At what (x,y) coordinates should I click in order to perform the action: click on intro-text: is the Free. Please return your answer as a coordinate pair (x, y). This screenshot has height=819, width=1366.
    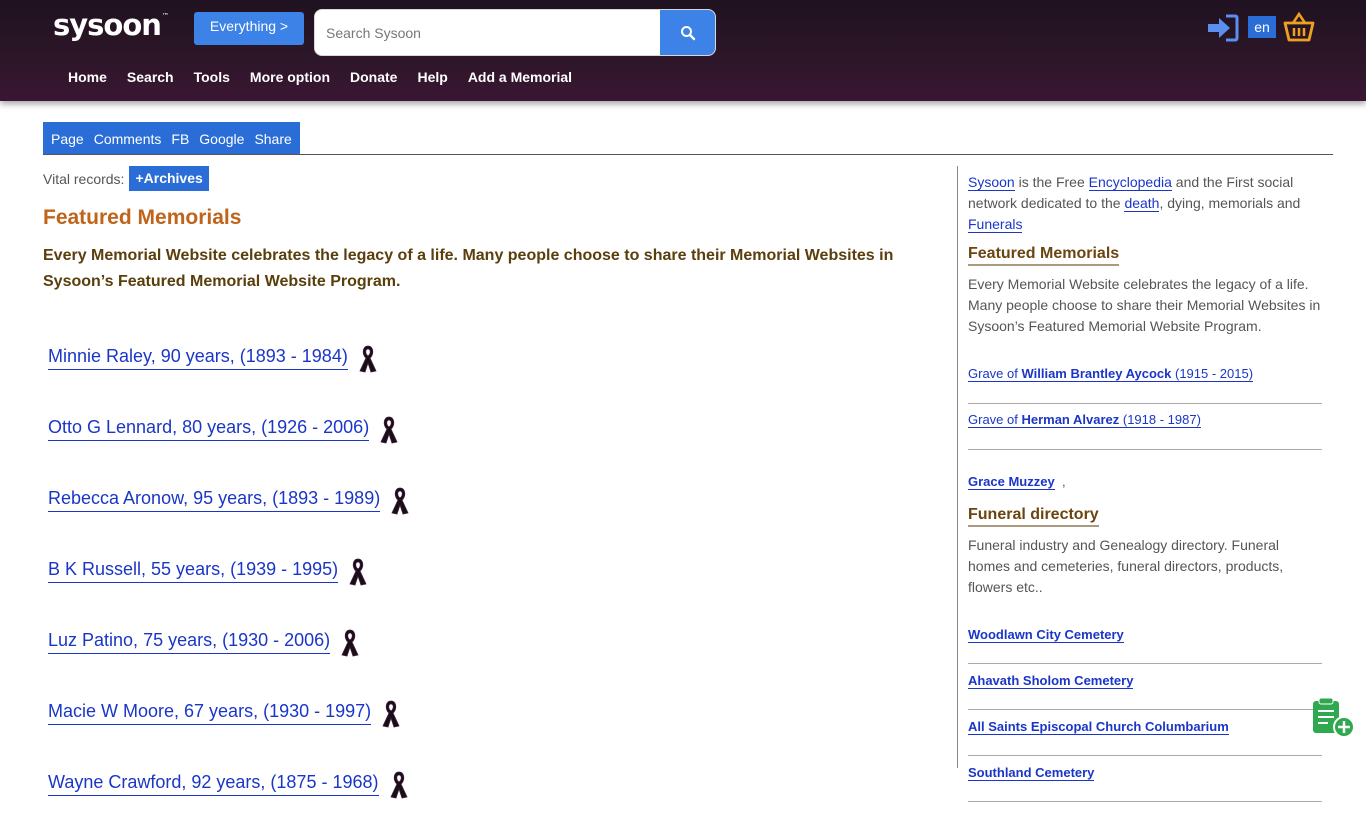
    Looking at the image, I should click on (1051, 182).